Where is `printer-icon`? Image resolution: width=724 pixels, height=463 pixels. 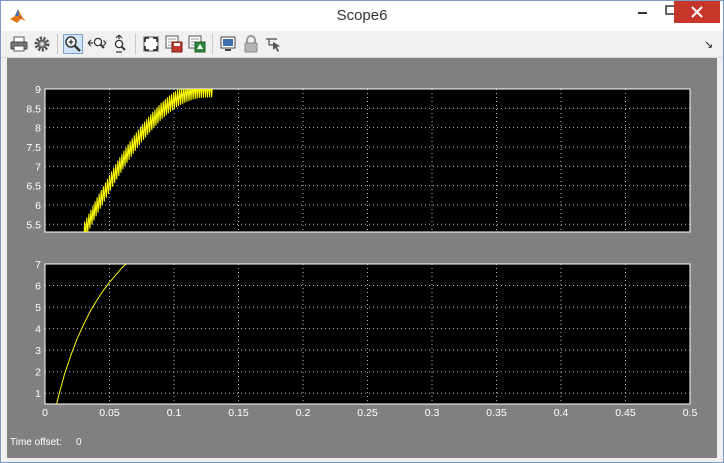
printer-icon is located at coordinates (19, 44).